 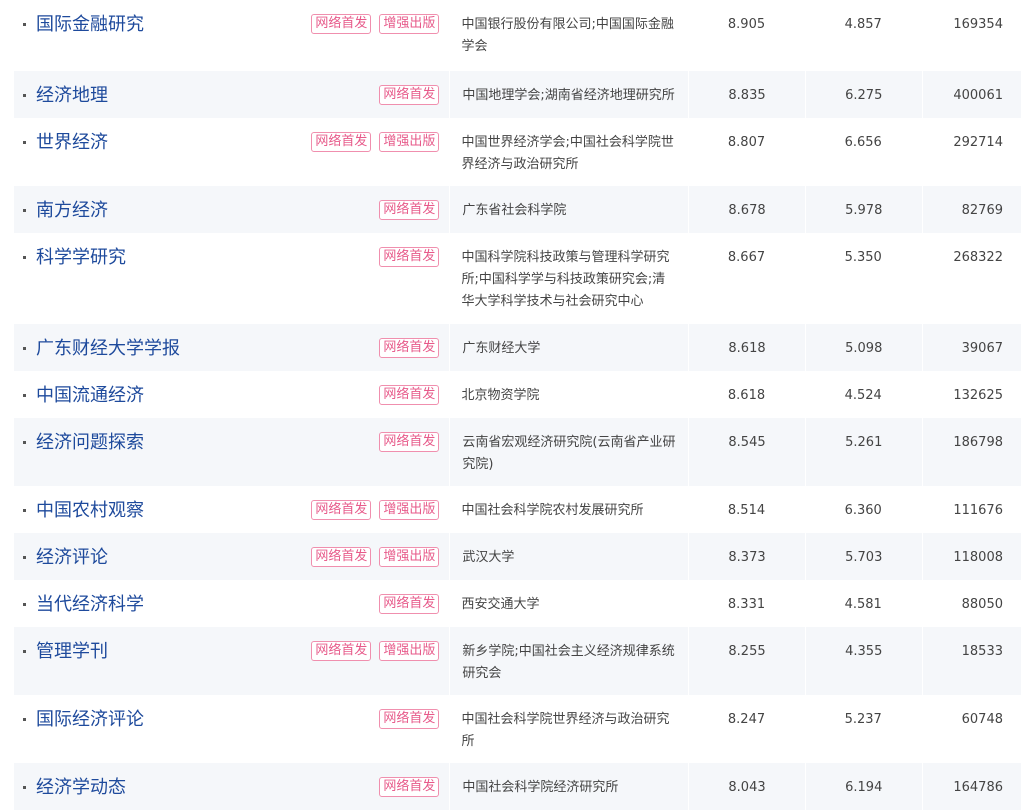 I want to click on journal-organizer: 中国社会科学院农村发展研究所, so click(x=552, y=510).